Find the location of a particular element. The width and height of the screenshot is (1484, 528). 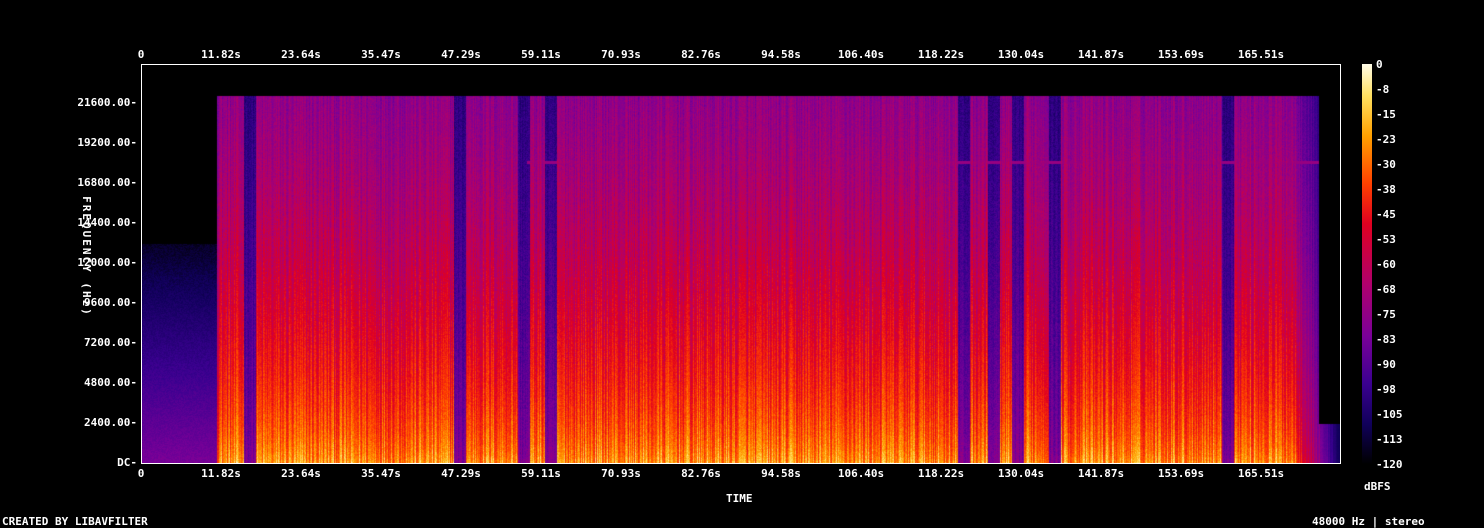

colorbar-tick: -8 is located at coordinates (1383, 89).